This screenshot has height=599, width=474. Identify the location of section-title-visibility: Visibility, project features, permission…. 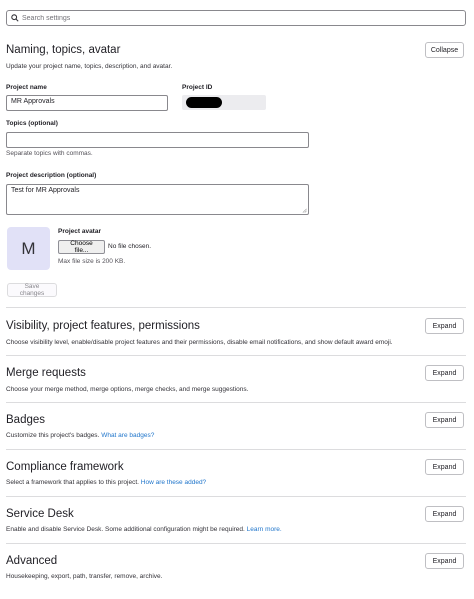
(103, 326).